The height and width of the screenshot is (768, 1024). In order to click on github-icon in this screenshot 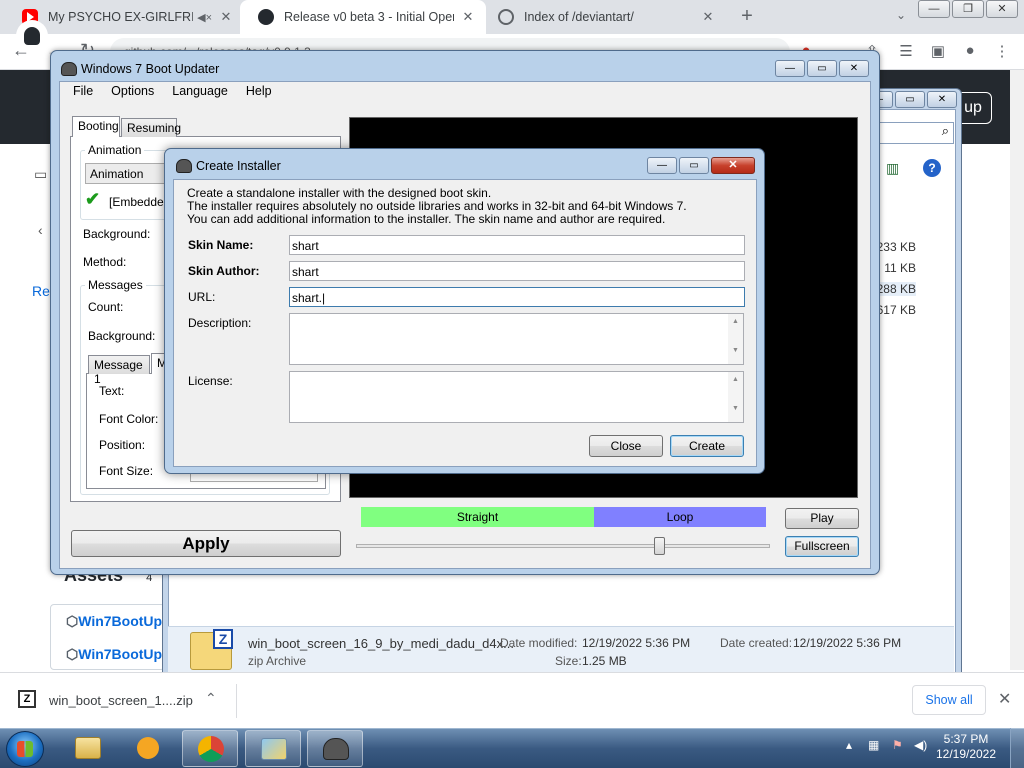, I will do `click(266, 17)`.